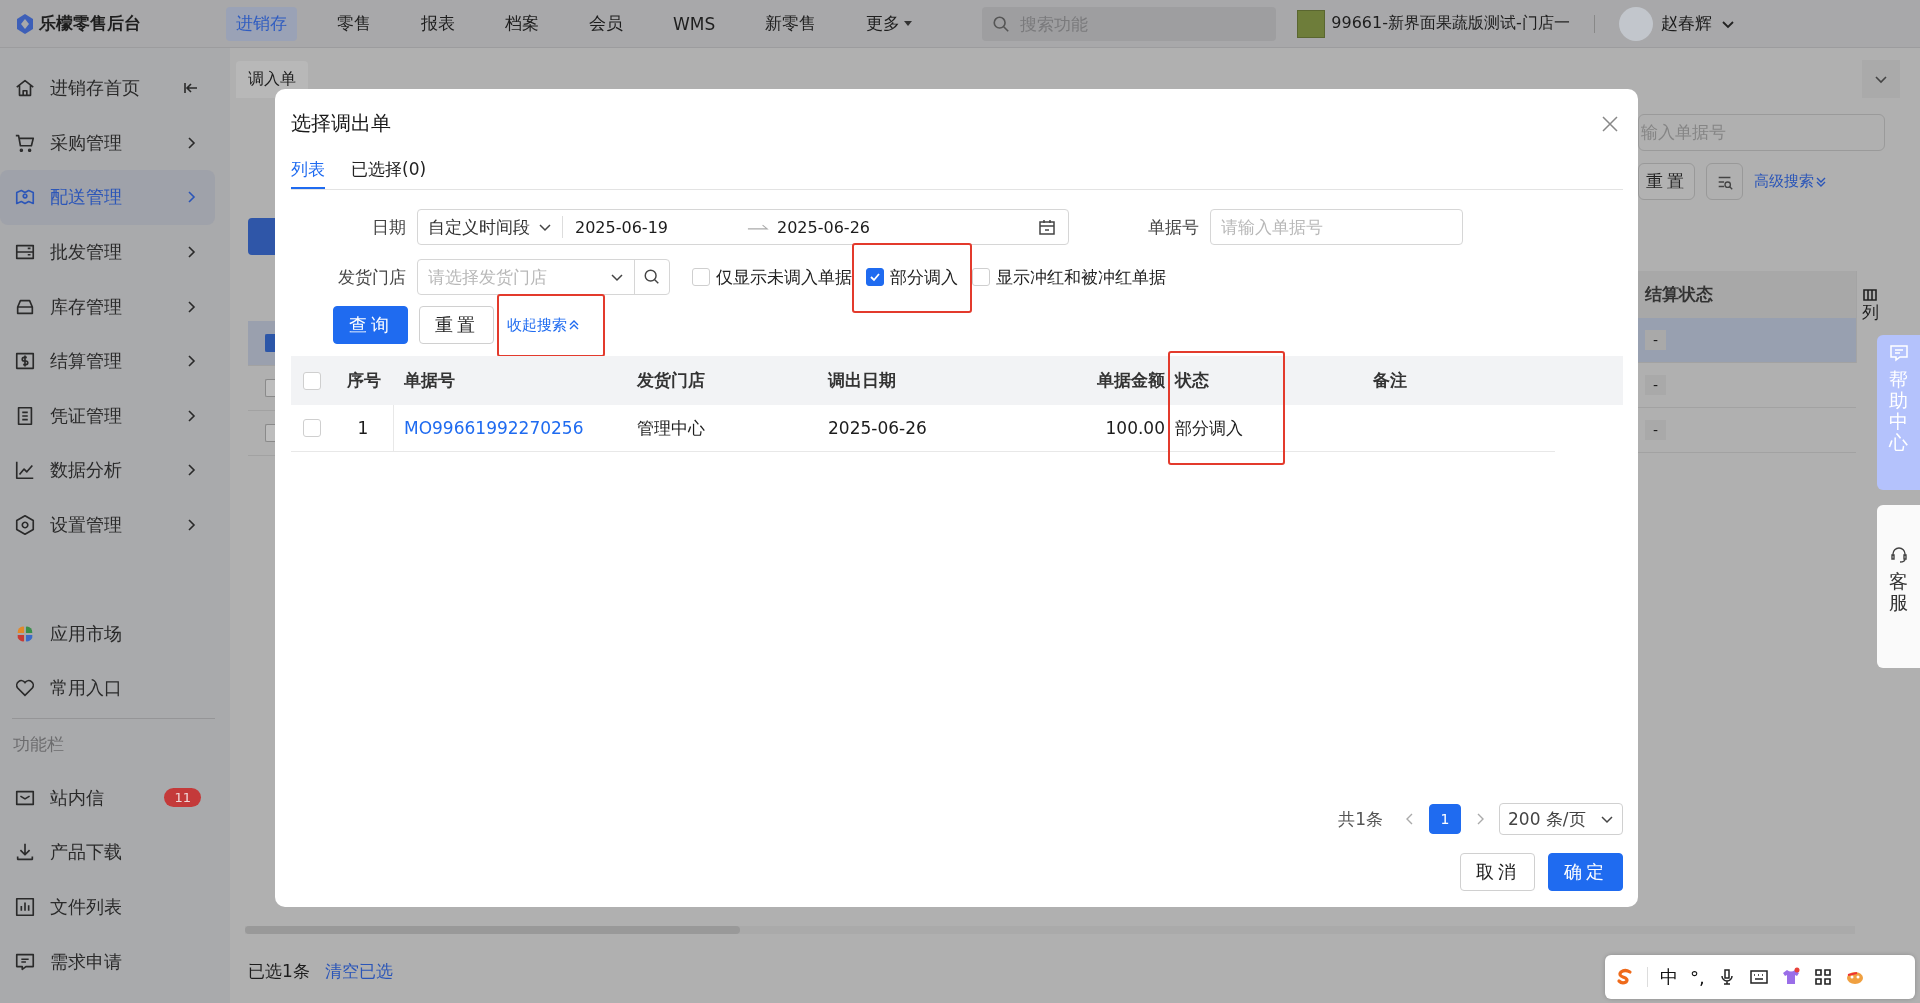 This screenshot has width=1920, height=1003. I want to click on sogou-logo-icon, so click(1625, 977).